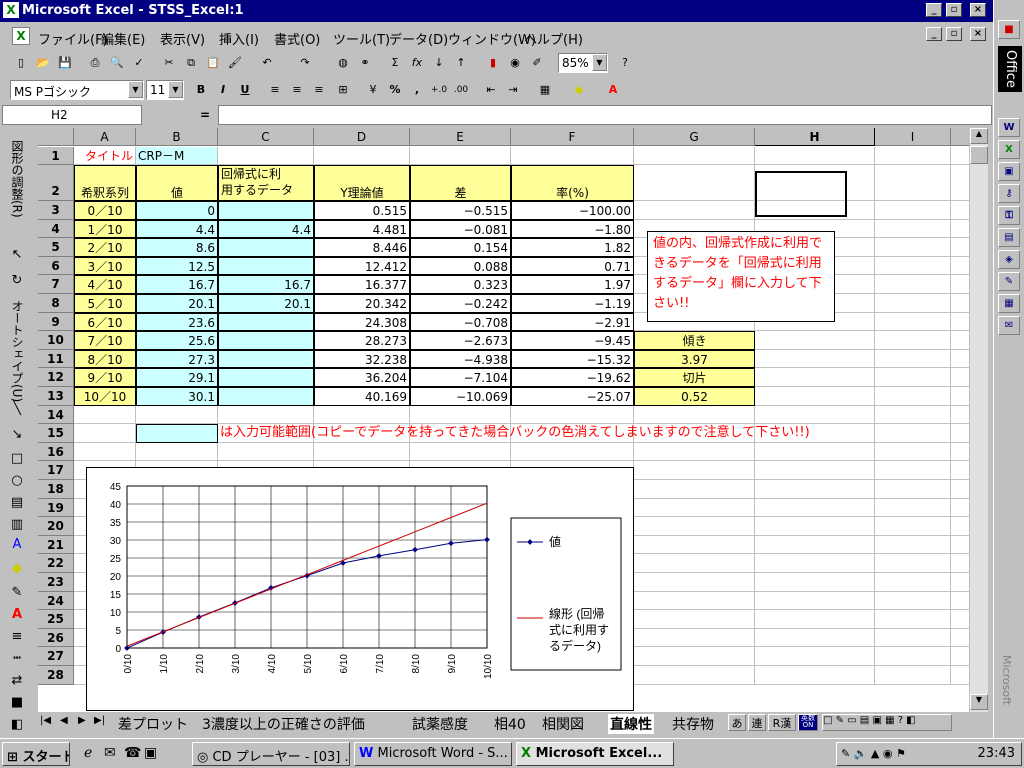 This screenshot has height=768, width=1024. Describe the element at coordinates (572, 156) in the screenshot. I see `cell-f1` at that location.